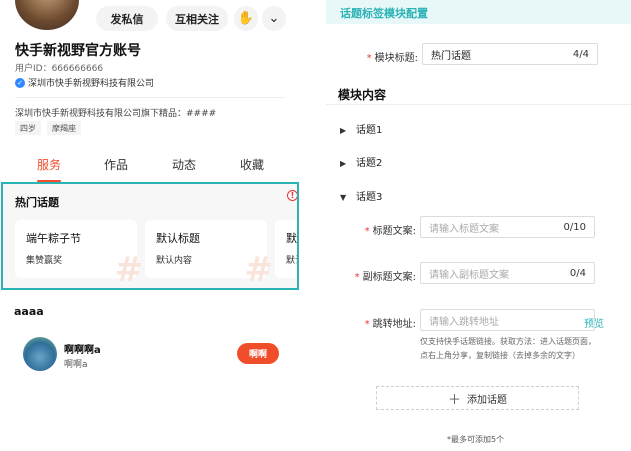  I want to click on title-text-input: 请输入标题文案 0/10, so click(507, 227).